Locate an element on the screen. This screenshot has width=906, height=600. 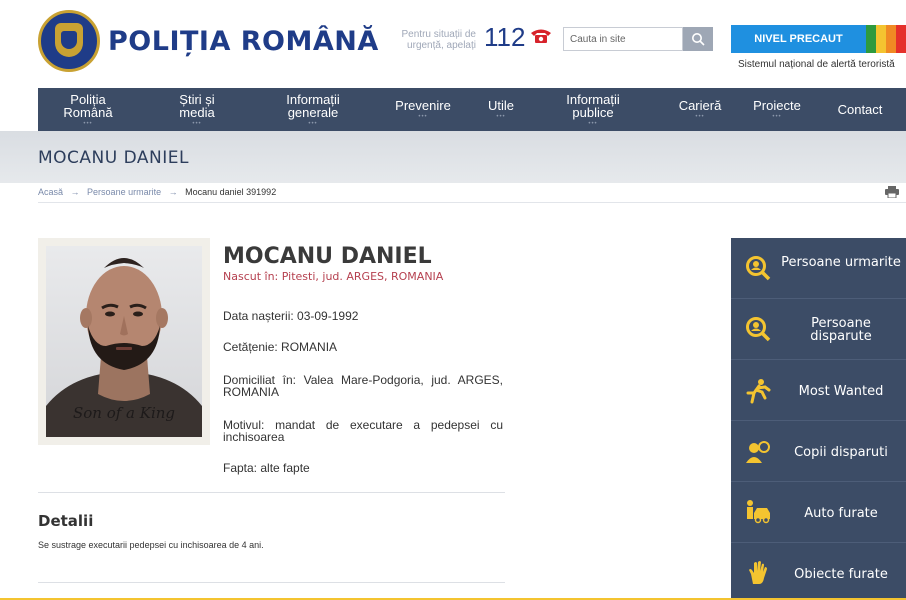
sidebar-item-most-wanted: Most Wanted is located at coordinates (818, 390).